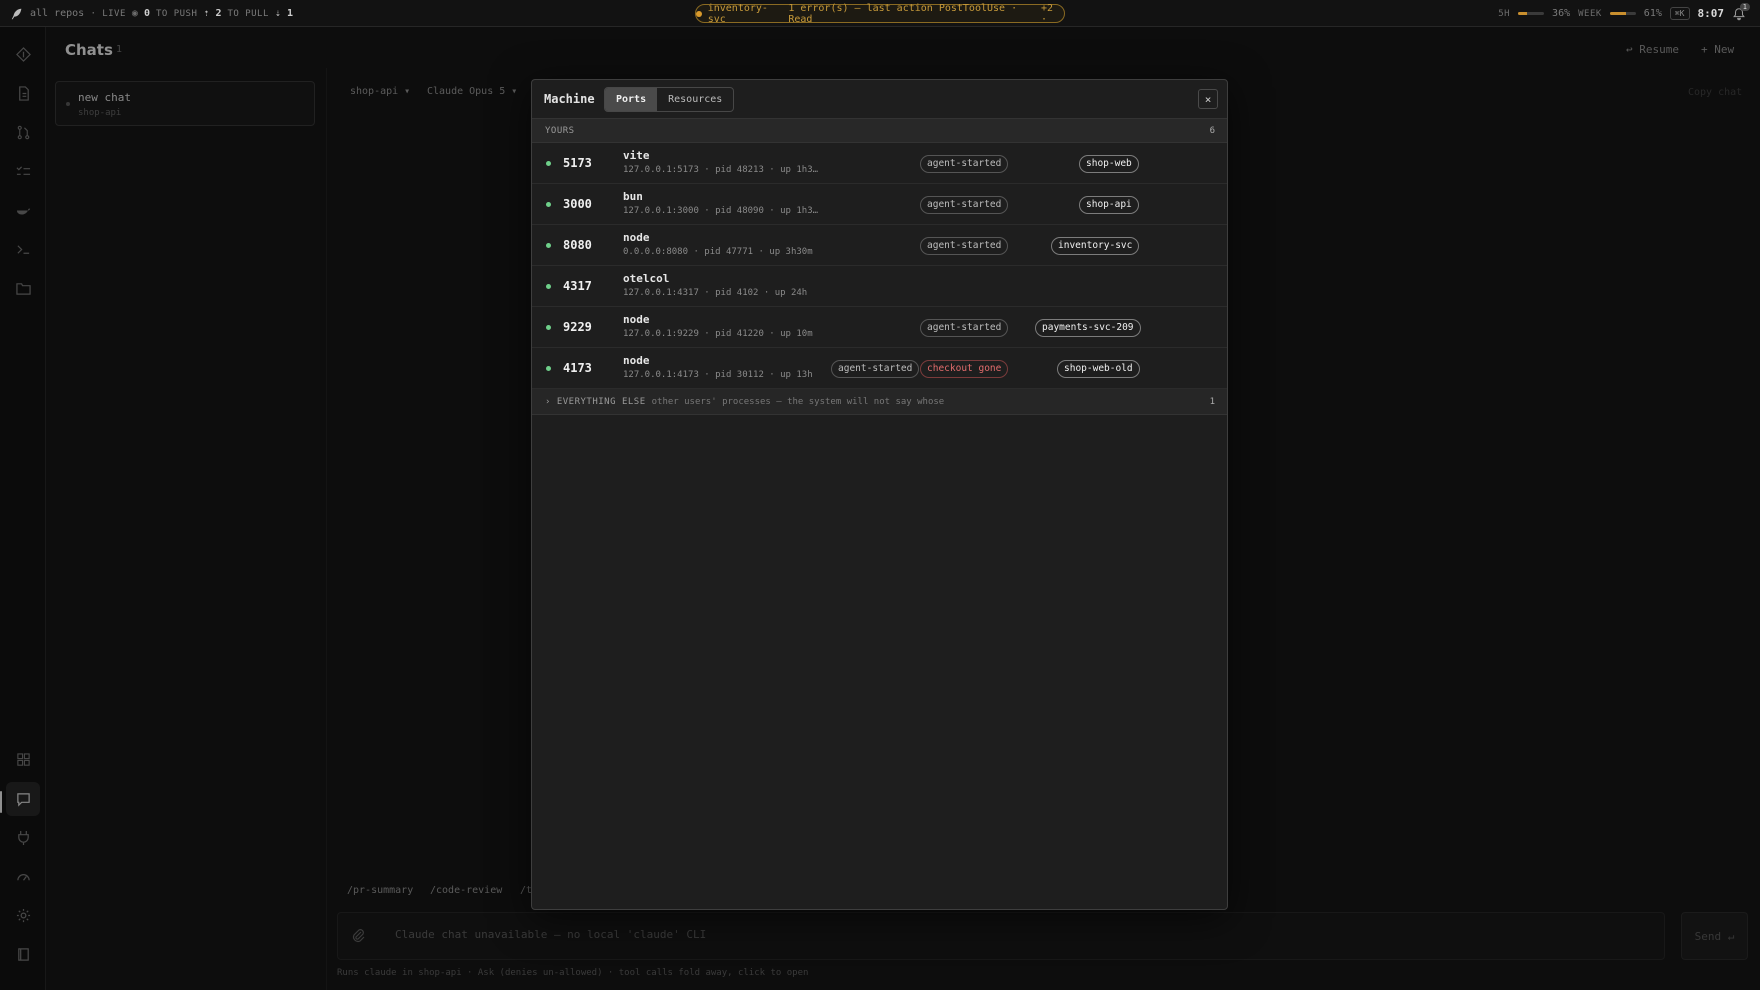 This screenshot has width=1760, height=990. I want to click on repo-tag: inventory-svc, so click(1095, 246).